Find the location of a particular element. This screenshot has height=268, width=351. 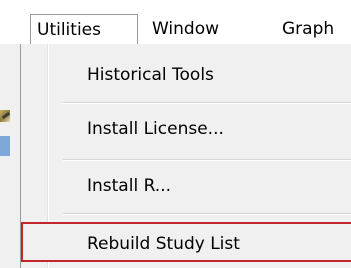

background-selection-strip is located at coordinates (5, 146).